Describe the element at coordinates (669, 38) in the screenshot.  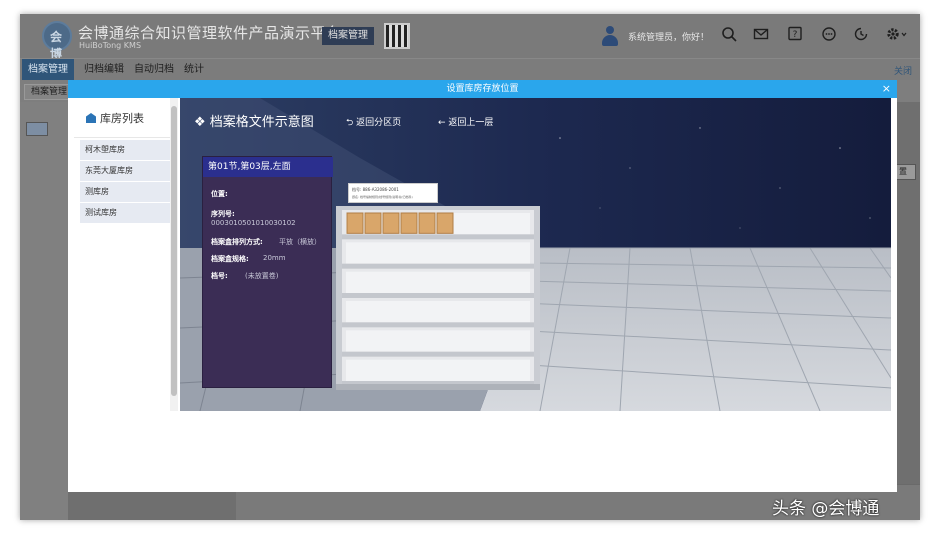
I see `user-greeting: 系统管理员，你好！` at that location.